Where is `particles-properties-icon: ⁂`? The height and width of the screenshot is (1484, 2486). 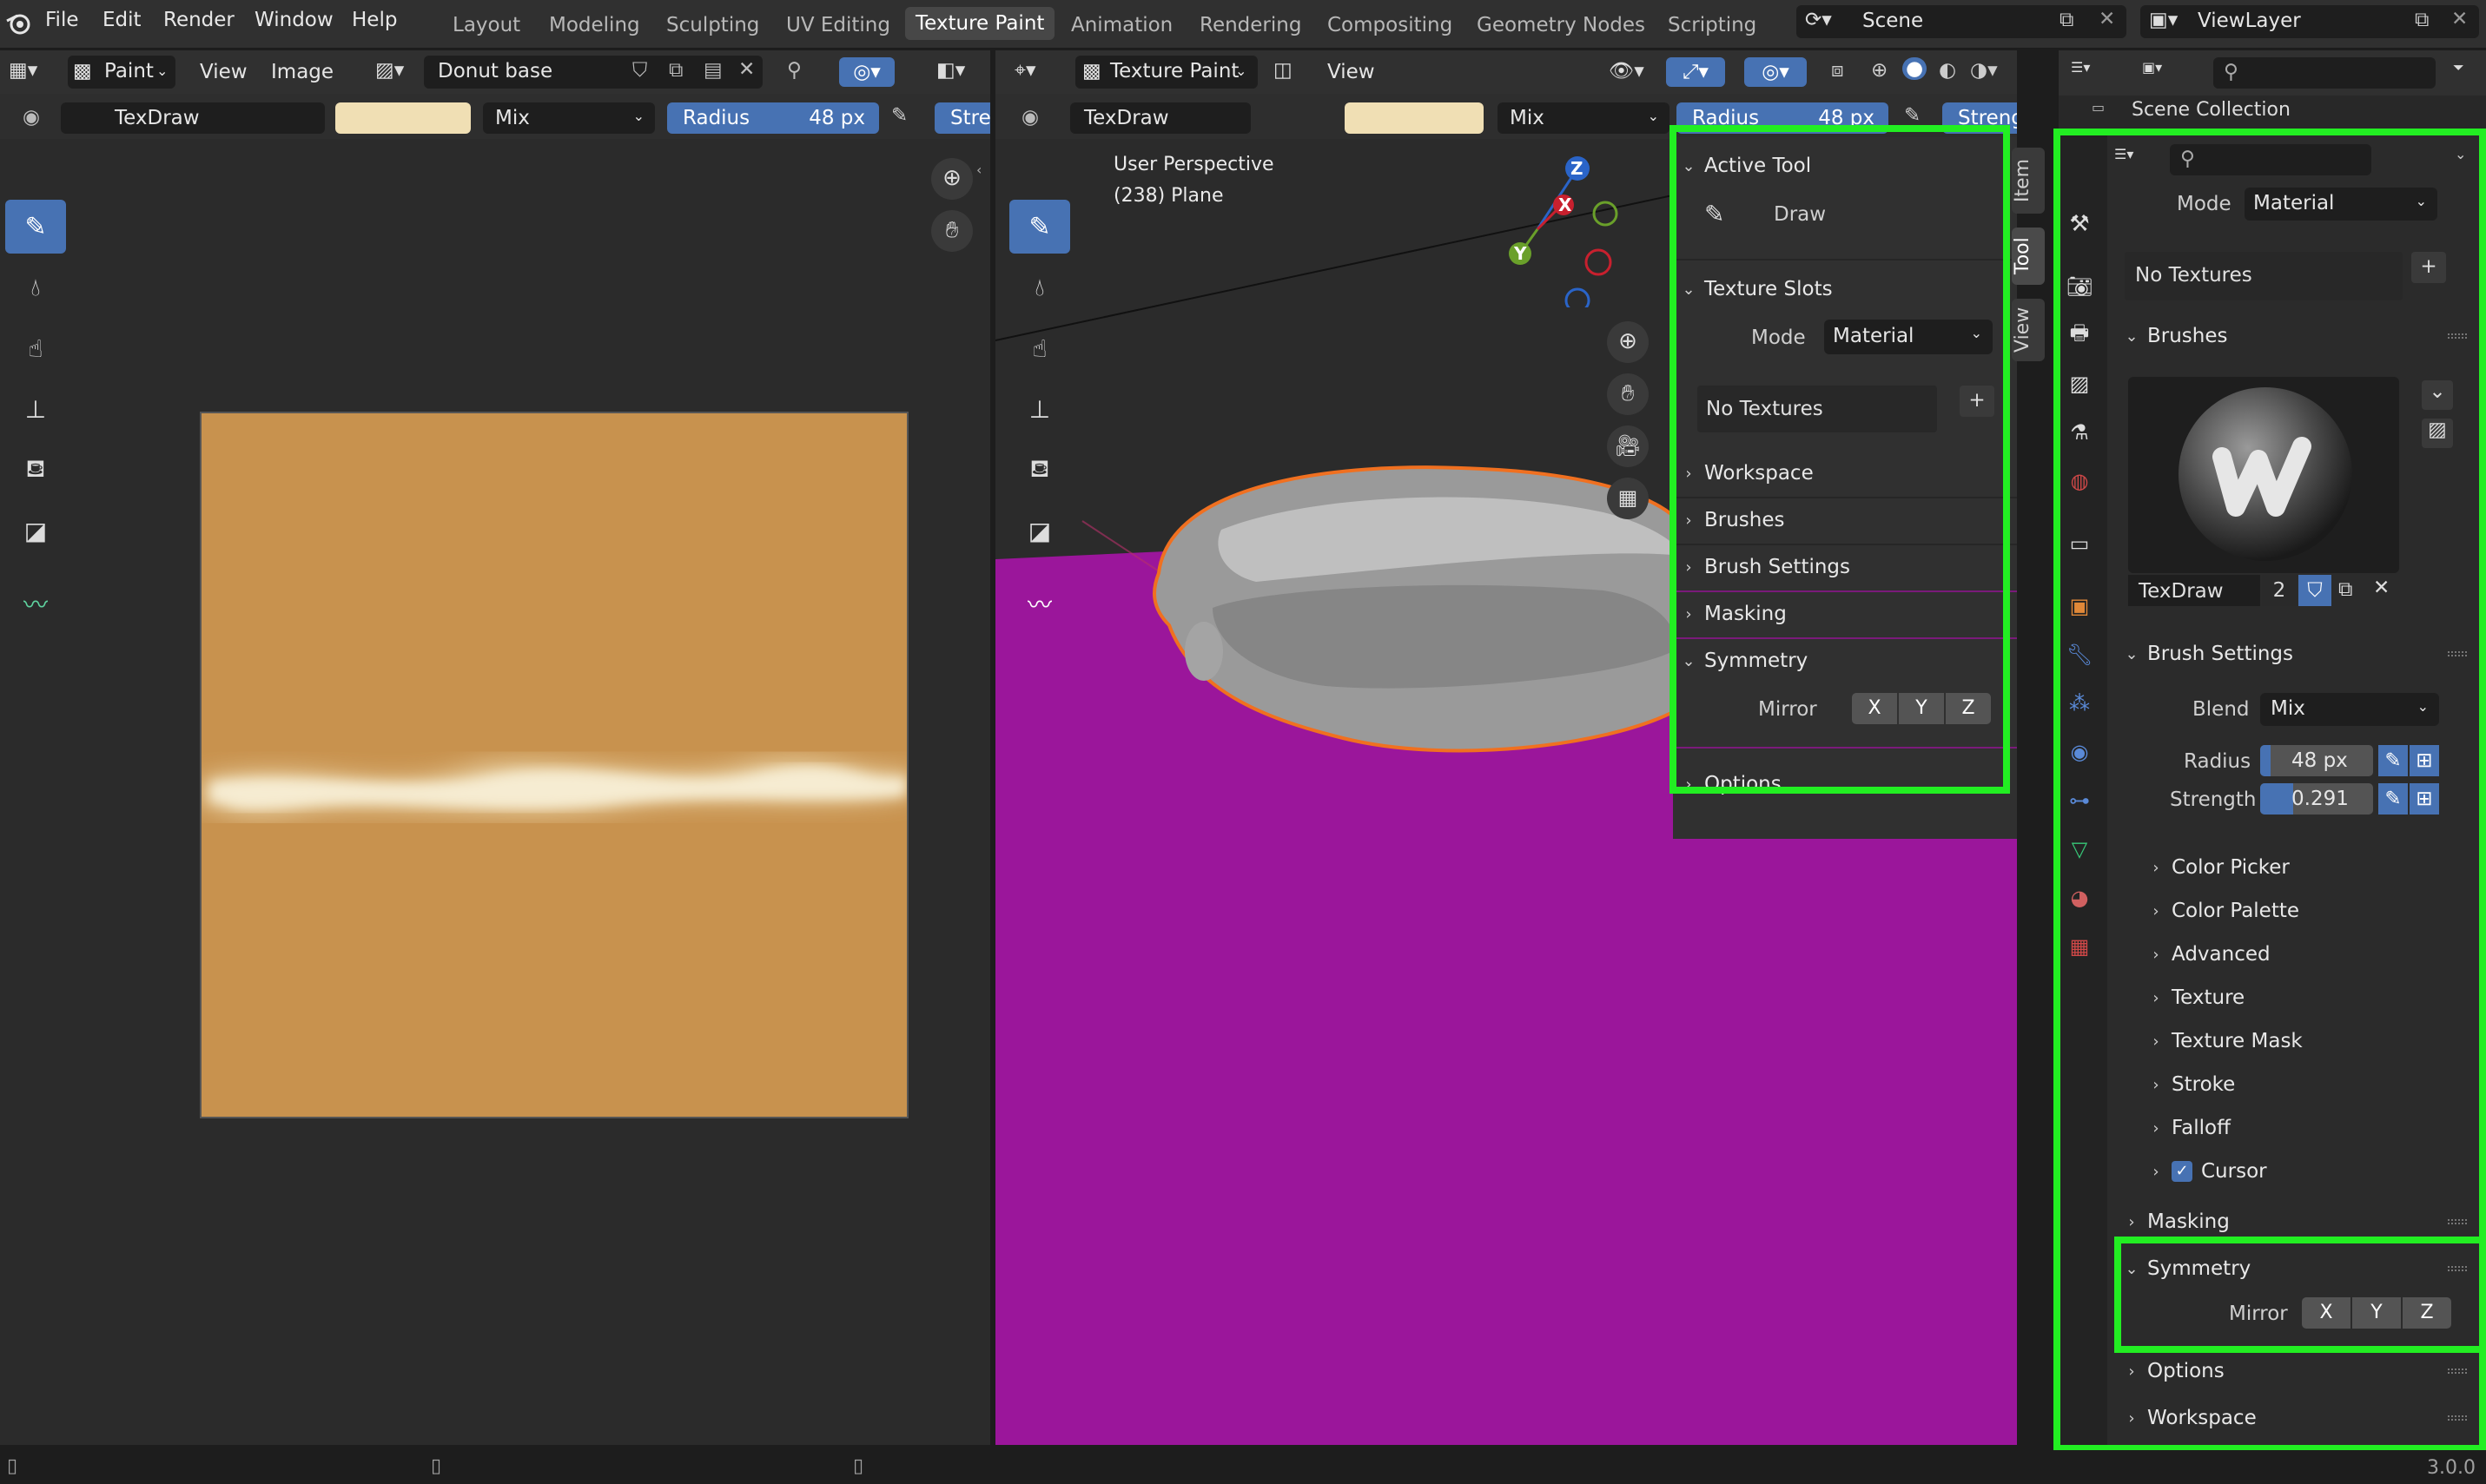
particles-properties-icon: ⁂ is located at coordinates (2079, 703).